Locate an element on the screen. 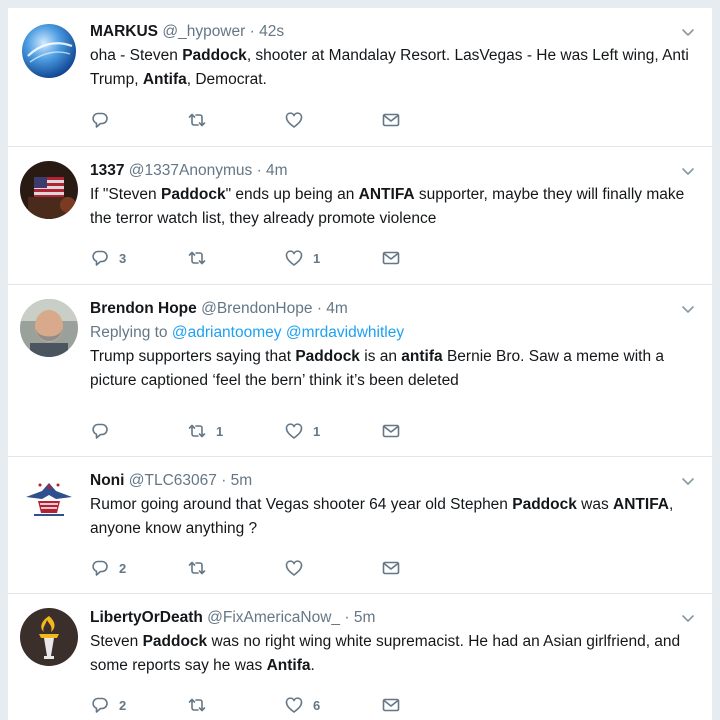  keyword-highlight: ANTIFA is located at coordinates (641, 504).